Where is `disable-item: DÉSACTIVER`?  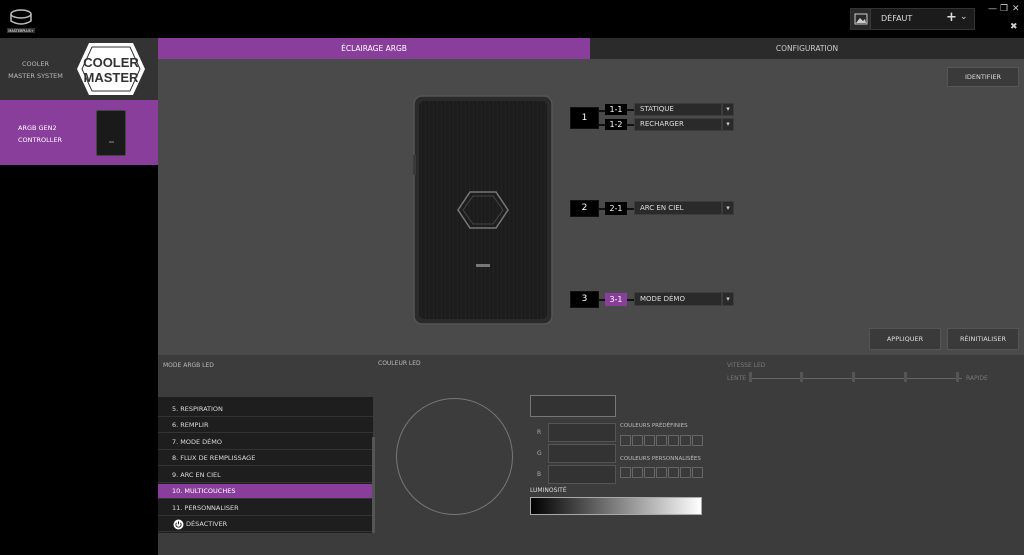 disable-item: DÉSACTIVER is located at coordinates (265, 524).